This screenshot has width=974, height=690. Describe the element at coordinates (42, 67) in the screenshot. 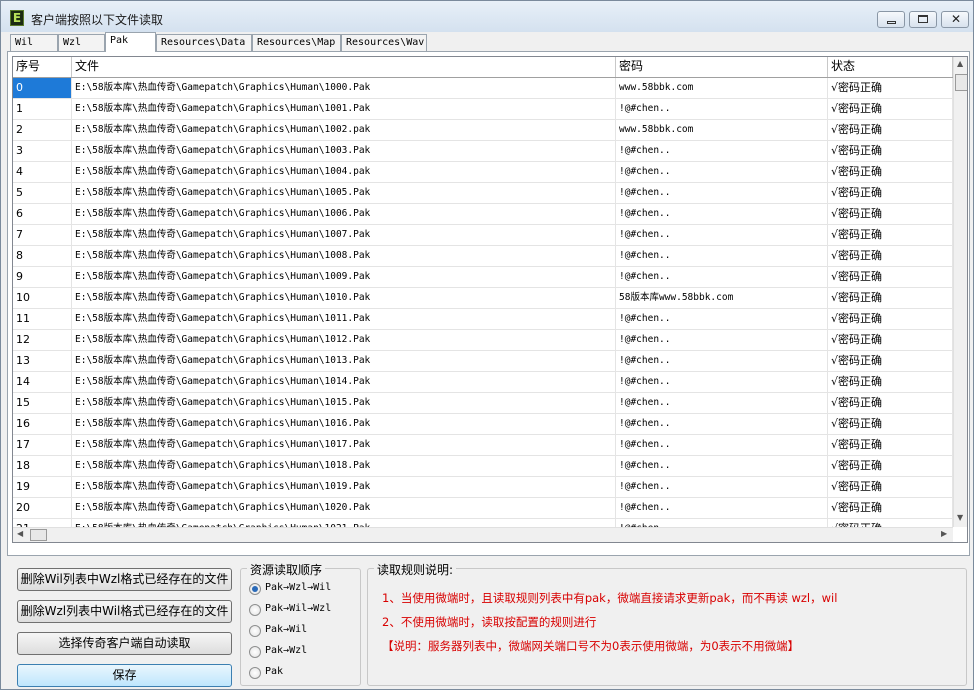

I see `column-header-index: 序号` at that location.